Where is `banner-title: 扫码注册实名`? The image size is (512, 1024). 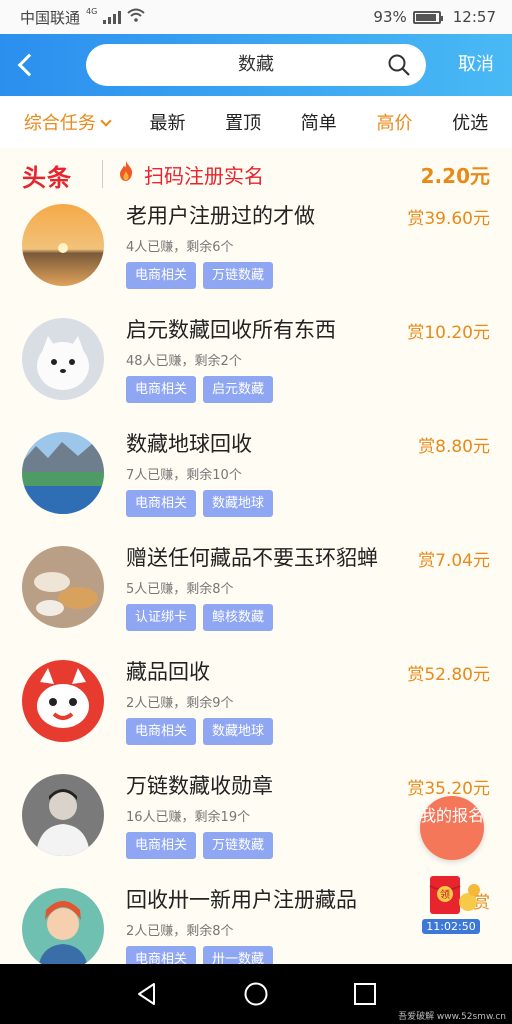 banner-title: 扫码注册实名 is located at coordinates (204, 176).